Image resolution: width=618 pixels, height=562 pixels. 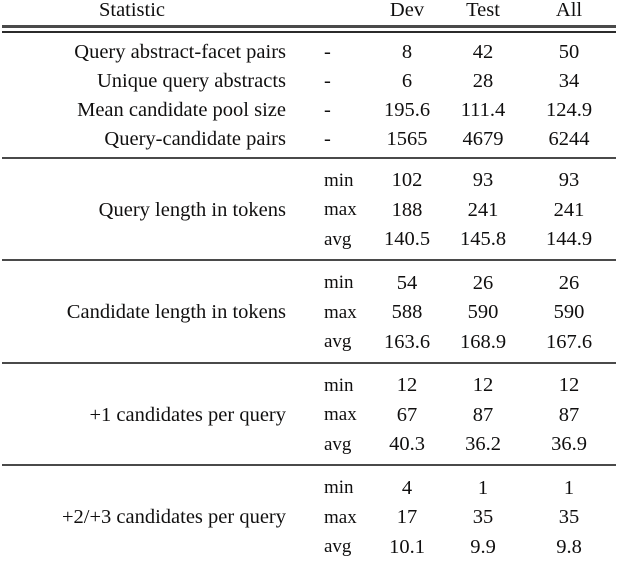 I want to click on cell-dev: 1565, so click(x=407, y=138).